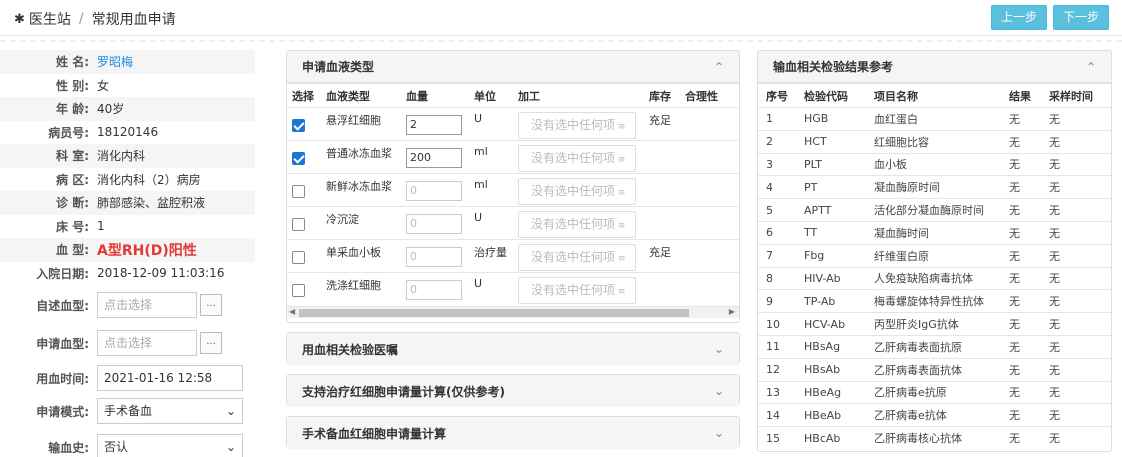 Image resolution: width=1122 pixels, height=457 pixels. I want to click on select-cell, so click(304, 223).